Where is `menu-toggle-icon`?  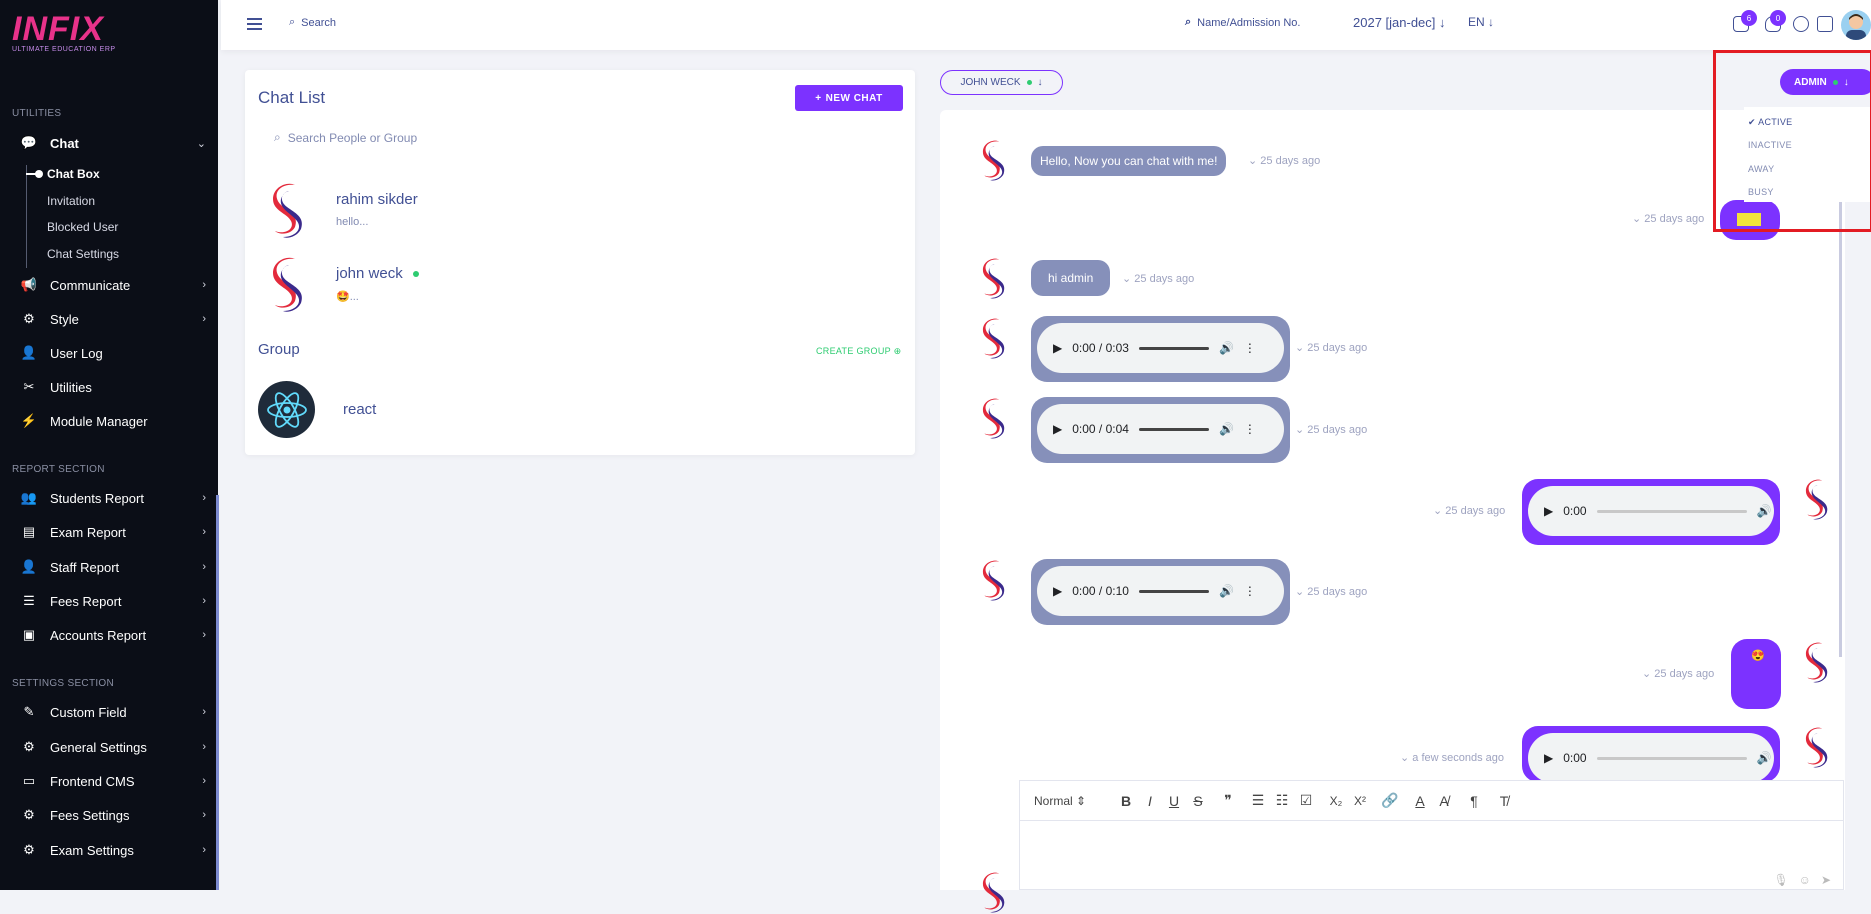
menu-toggle-icon is located at coordinates (254, 24).